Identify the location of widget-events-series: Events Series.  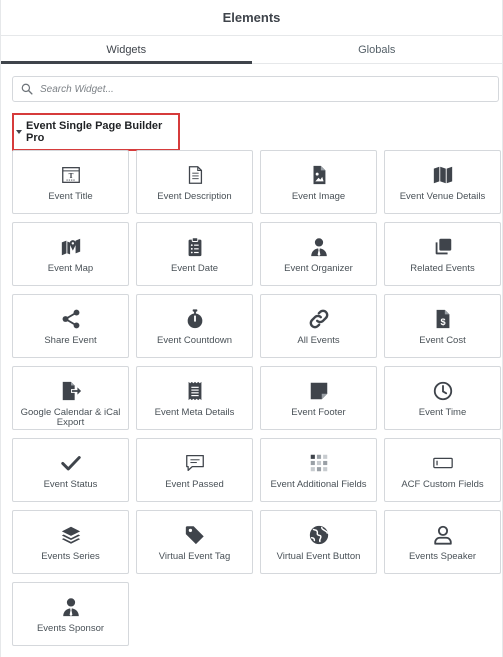
(70, 542).